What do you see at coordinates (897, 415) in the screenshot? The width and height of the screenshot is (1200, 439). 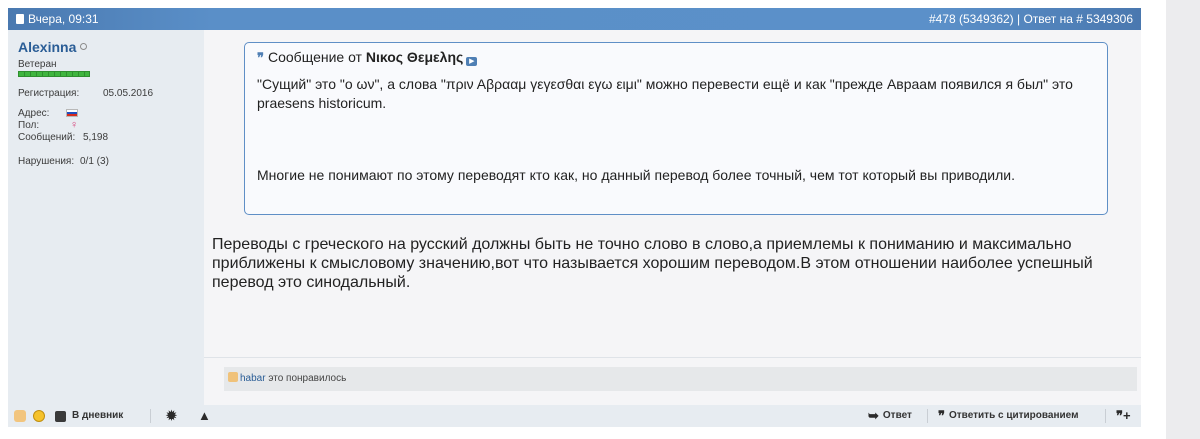 I see `reply-label: Ответ` at bounding box center [897, 415].